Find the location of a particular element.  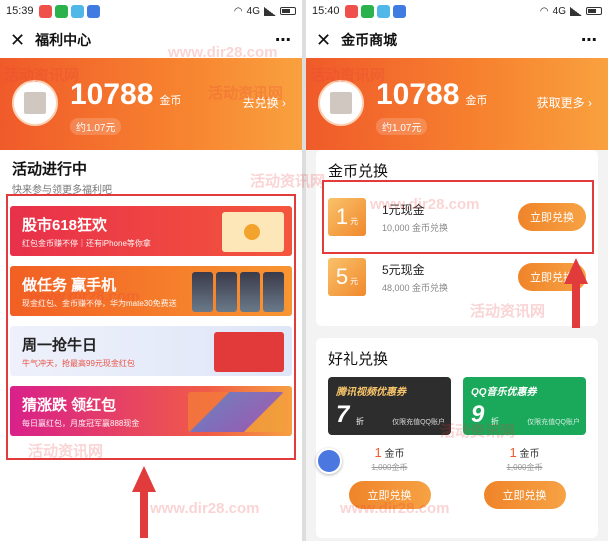

exchange-info: 1元现金 10,000 金币兑换 is located at coordinates (415, 217).